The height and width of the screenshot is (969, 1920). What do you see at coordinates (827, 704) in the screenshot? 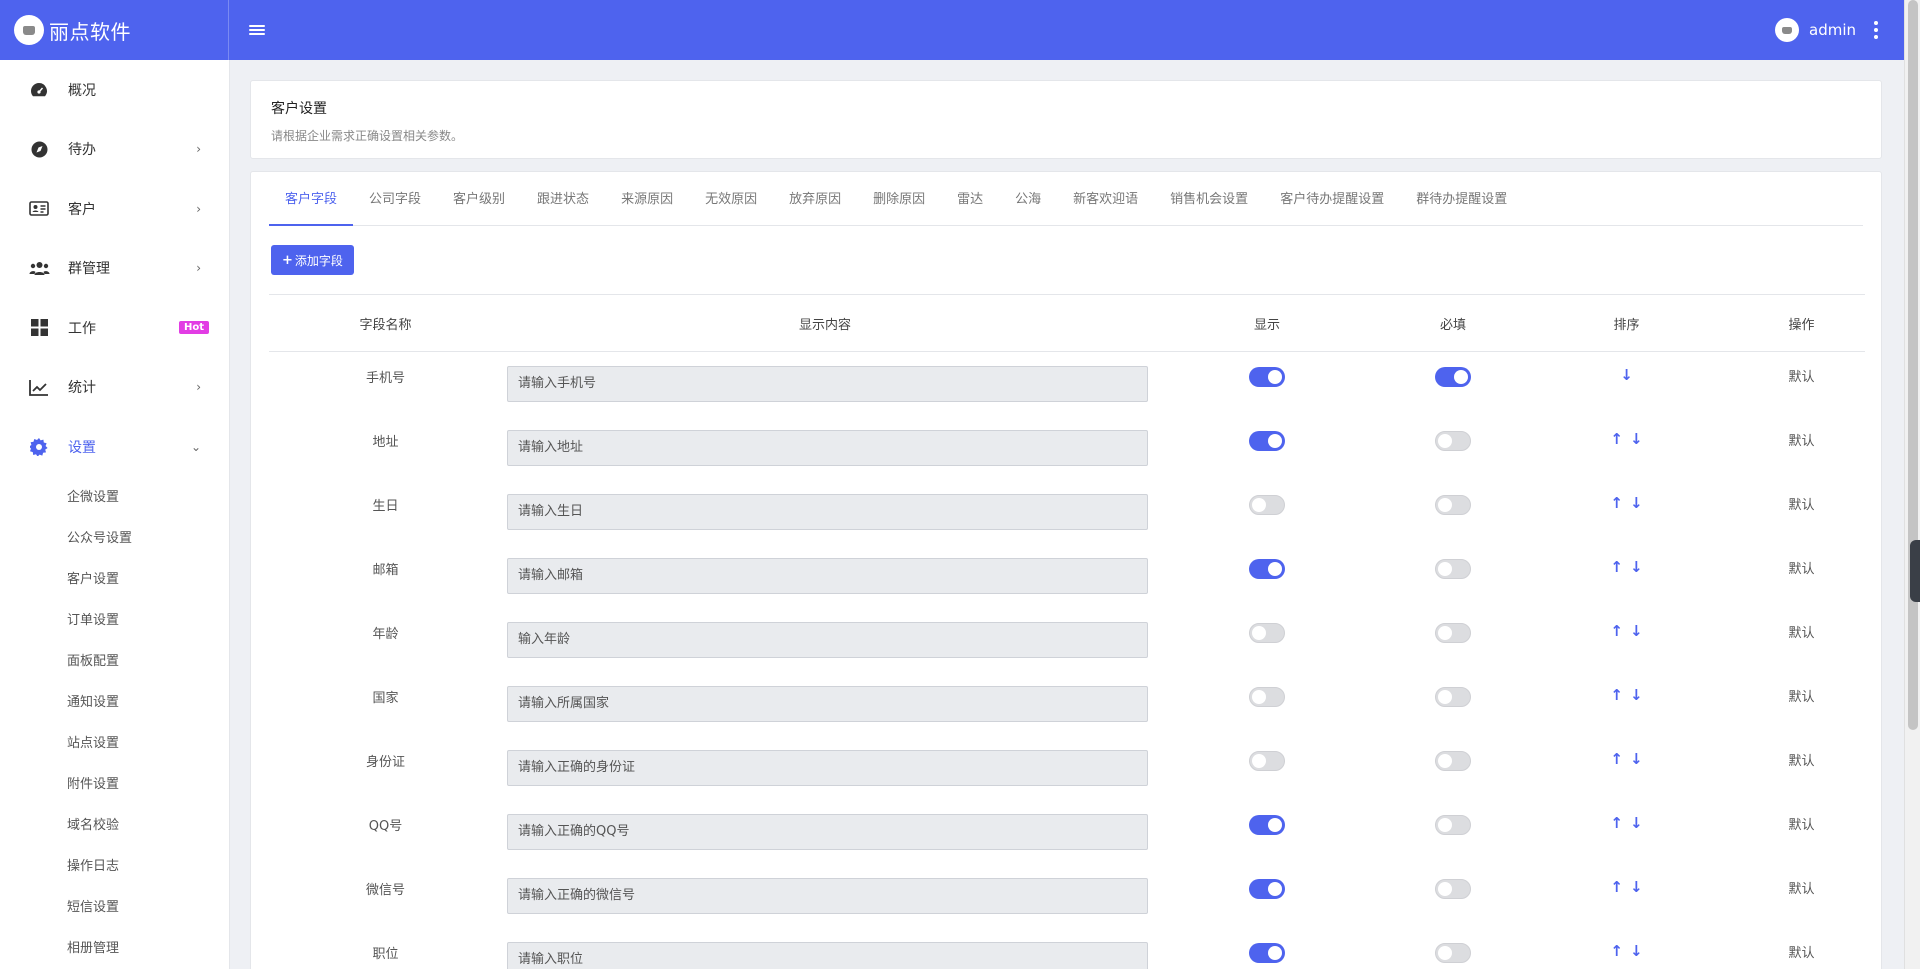
I see `field-content-input: 请输入所属国家` at bounding box center [827, 704].